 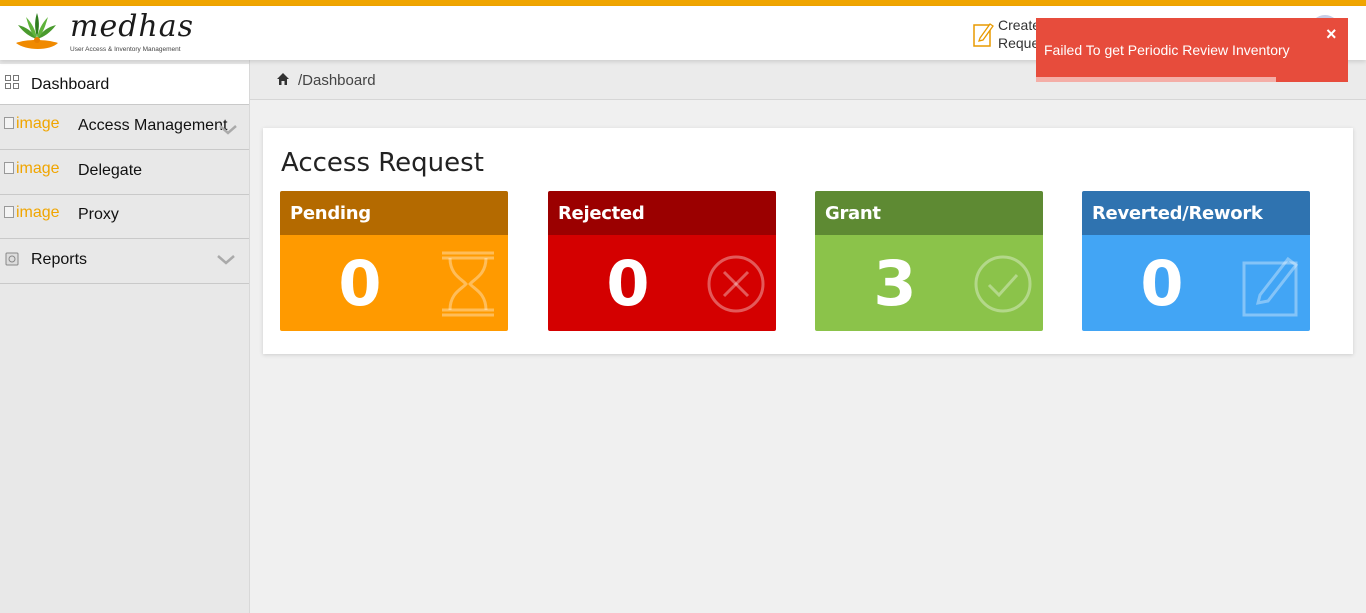 What do you see at coordinates (394, 261) in the screenshot?
I see `pending-card: Pending 0` at bounding box center [394, 261].